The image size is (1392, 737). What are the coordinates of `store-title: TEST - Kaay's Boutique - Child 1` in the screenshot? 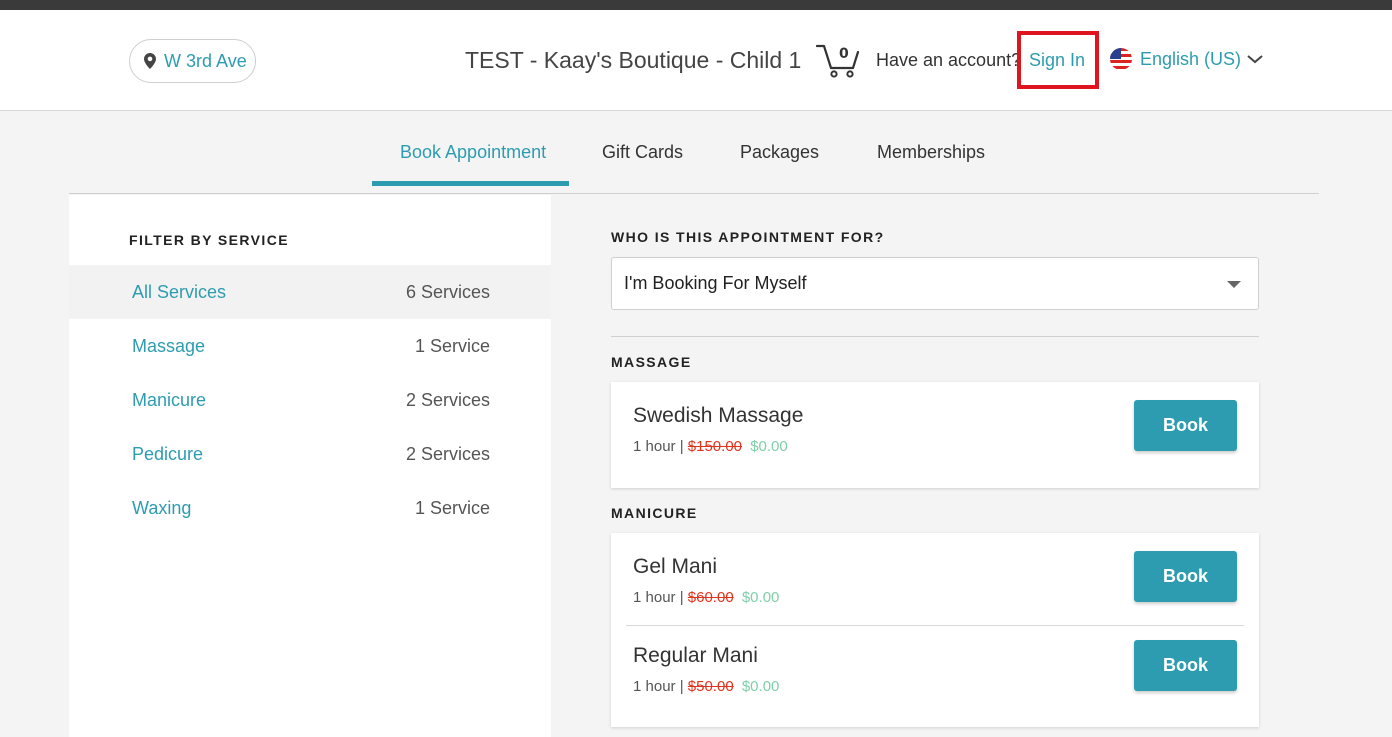 It's located at (633, 60).